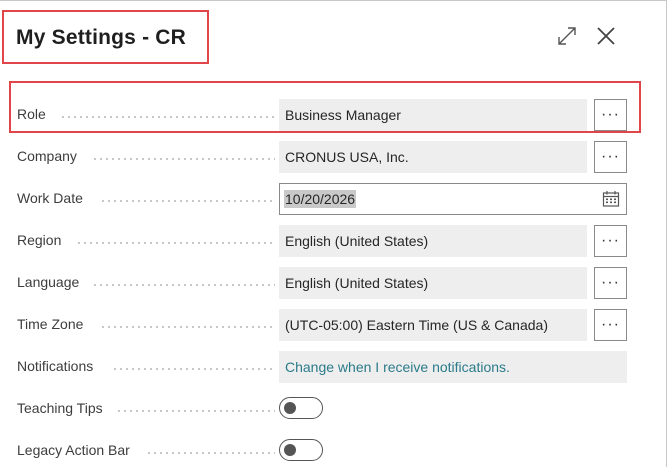  What do you see at coordinates (50, 324) in the screenshot?
I see `time-zone-label: Time Zone` at bounding box center [50, 324].